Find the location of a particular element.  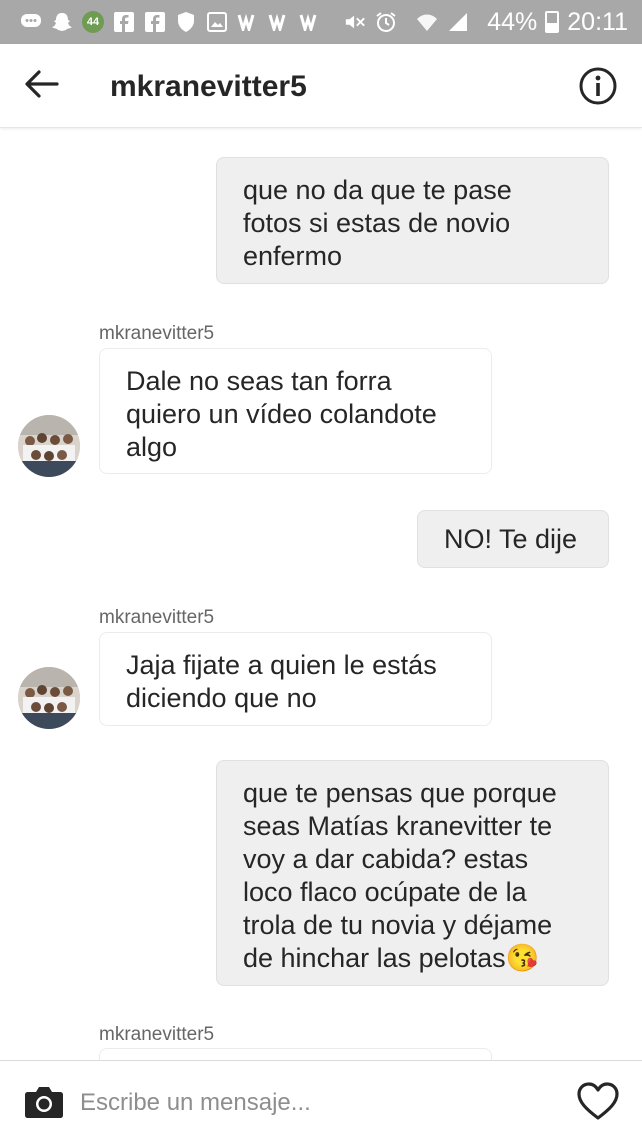

snapchat-icon is located at coordinates (62, 22).